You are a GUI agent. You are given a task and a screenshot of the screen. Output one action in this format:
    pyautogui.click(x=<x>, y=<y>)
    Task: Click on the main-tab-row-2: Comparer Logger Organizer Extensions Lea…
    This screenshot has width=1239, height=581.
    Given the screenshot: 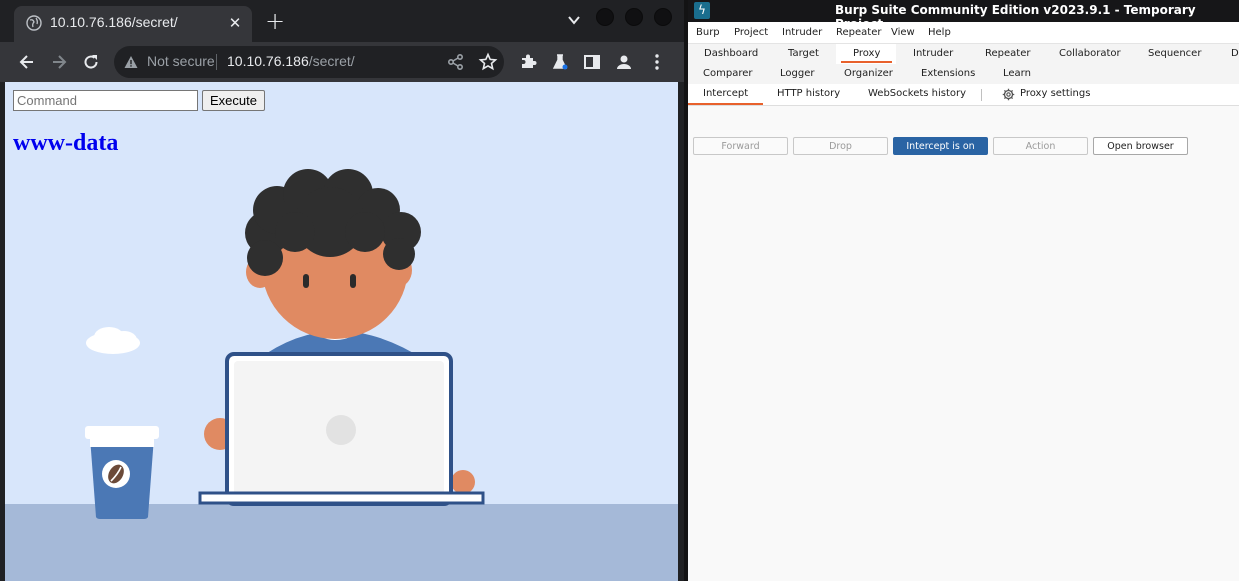 What is the action you would take?
    pyautogui.click(x=963, y=74)
    